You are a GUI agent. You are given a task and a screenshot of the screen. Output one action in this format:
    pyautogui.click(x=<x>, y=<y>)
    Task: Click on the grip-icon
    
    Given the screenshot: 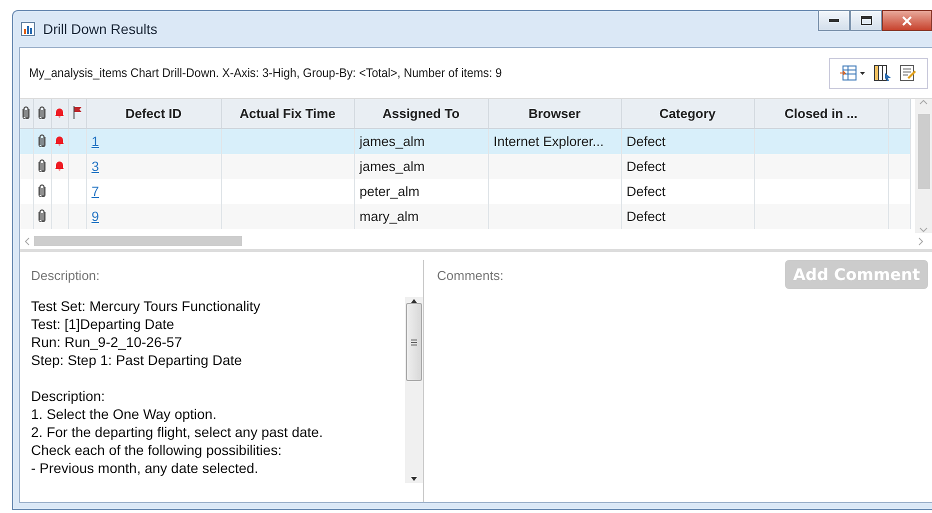 What is the action you would take?
    pyautogui.click(x=414, y=342)
    